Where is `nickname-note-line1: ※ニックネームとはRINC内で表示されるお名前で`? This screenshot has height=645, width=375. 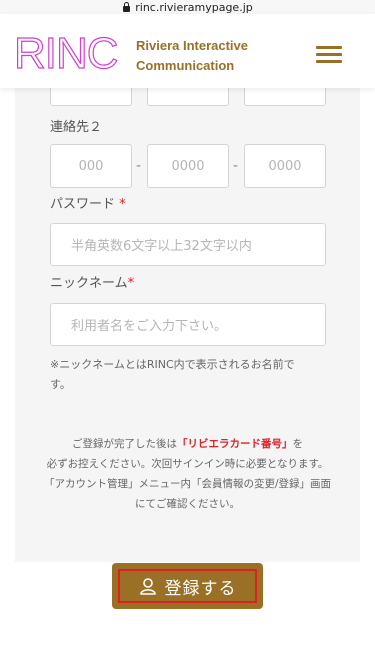 nickname-note-line1: ※ニックネームとはRINC内で表示されるお名前で is located at coordinates (172, 364).